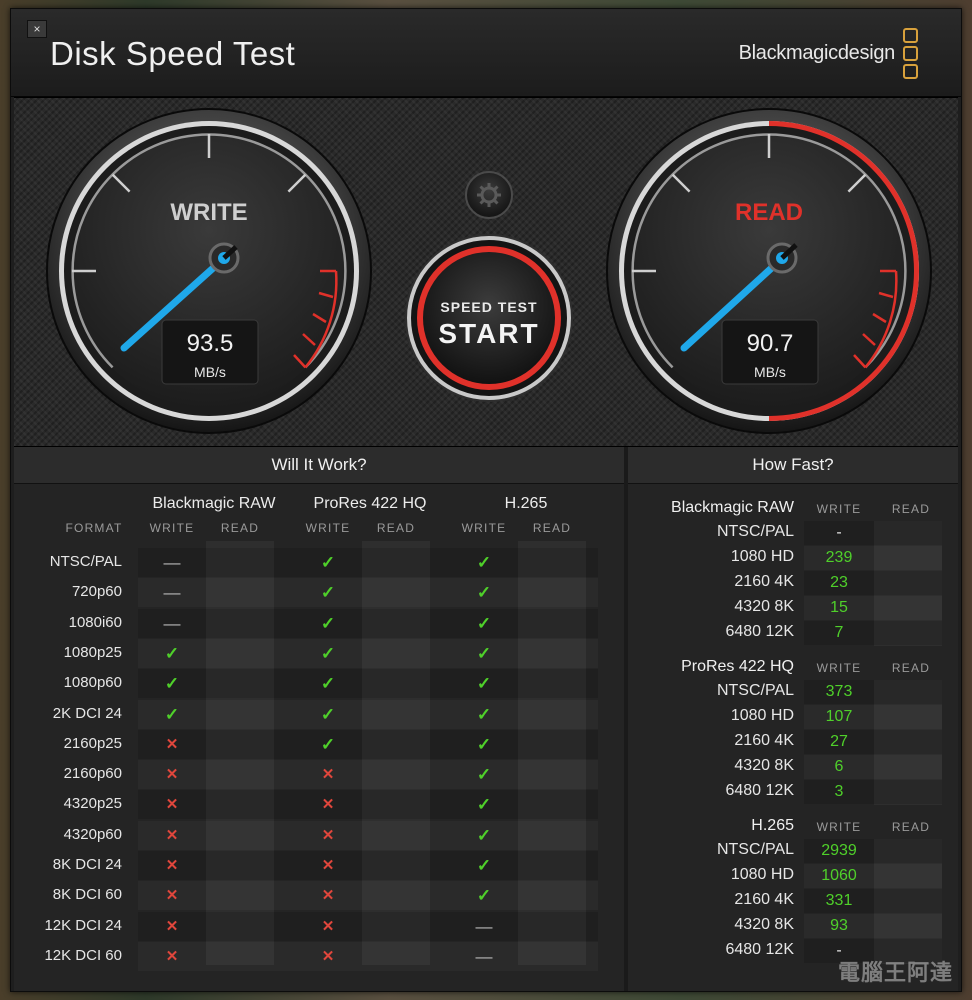  Describe the element at coordinates (486, 53) in the screenshot. I see `title-bar: × Disk Speed Test Blackmagicdesign` at that location.